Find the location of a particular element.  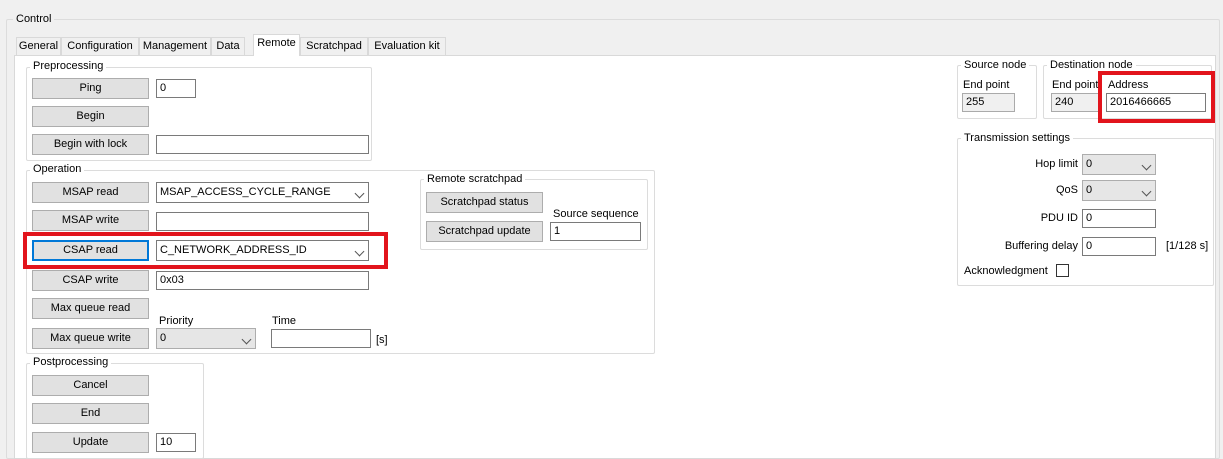

preprocessing-title: Preprocessing is located at coordinates (68, 66).